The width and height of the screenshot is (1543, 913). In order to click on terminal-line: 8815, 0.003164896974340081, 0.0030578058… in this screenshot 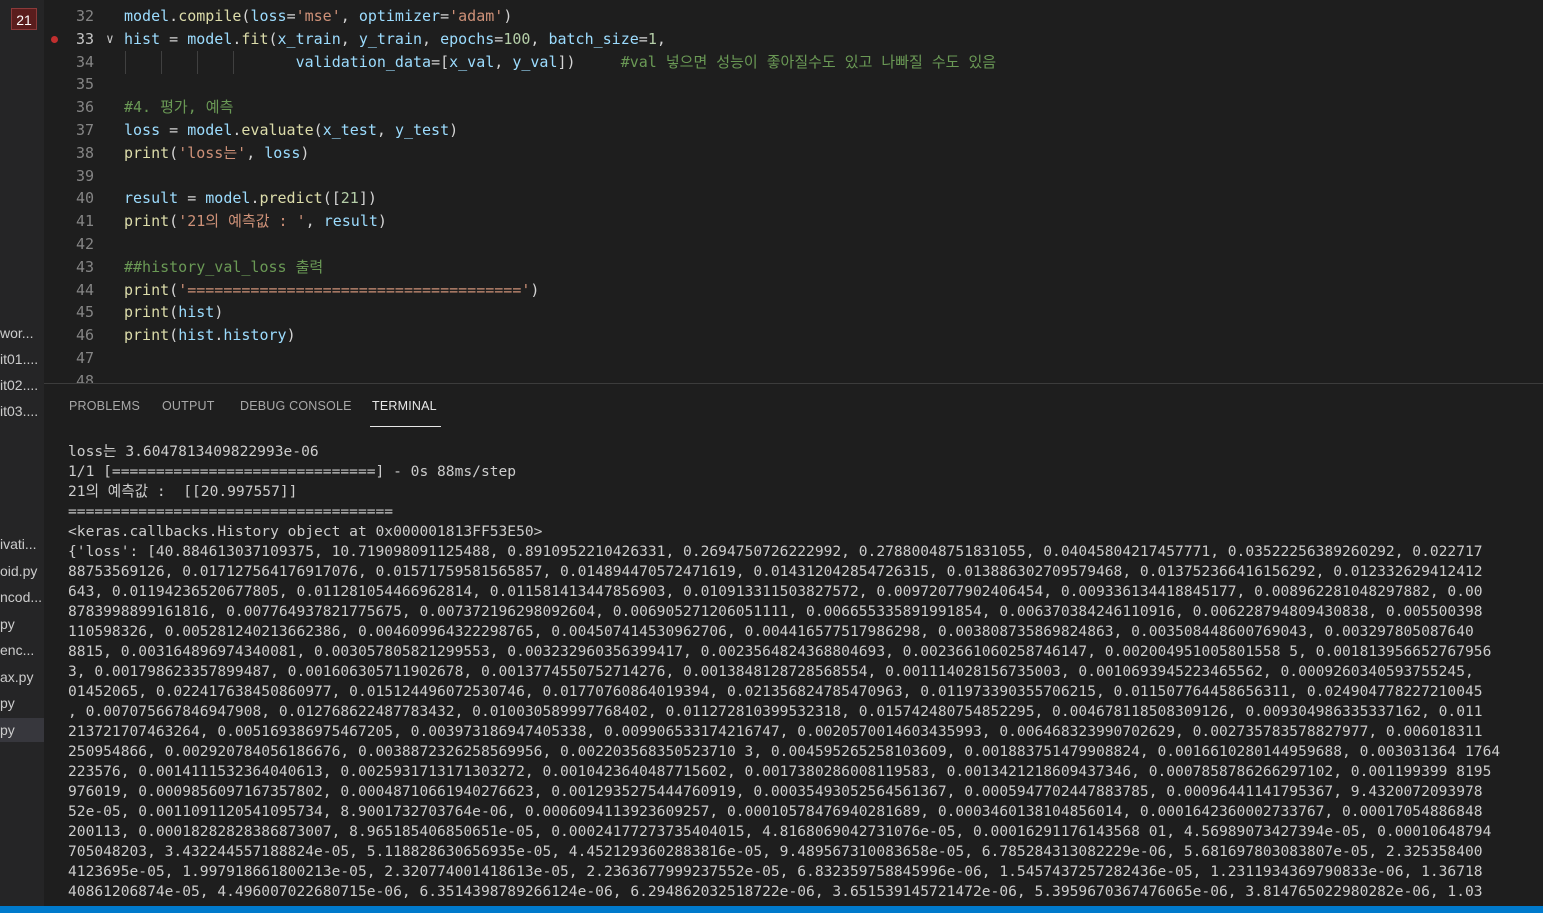, I will do `click(780, 651)`.